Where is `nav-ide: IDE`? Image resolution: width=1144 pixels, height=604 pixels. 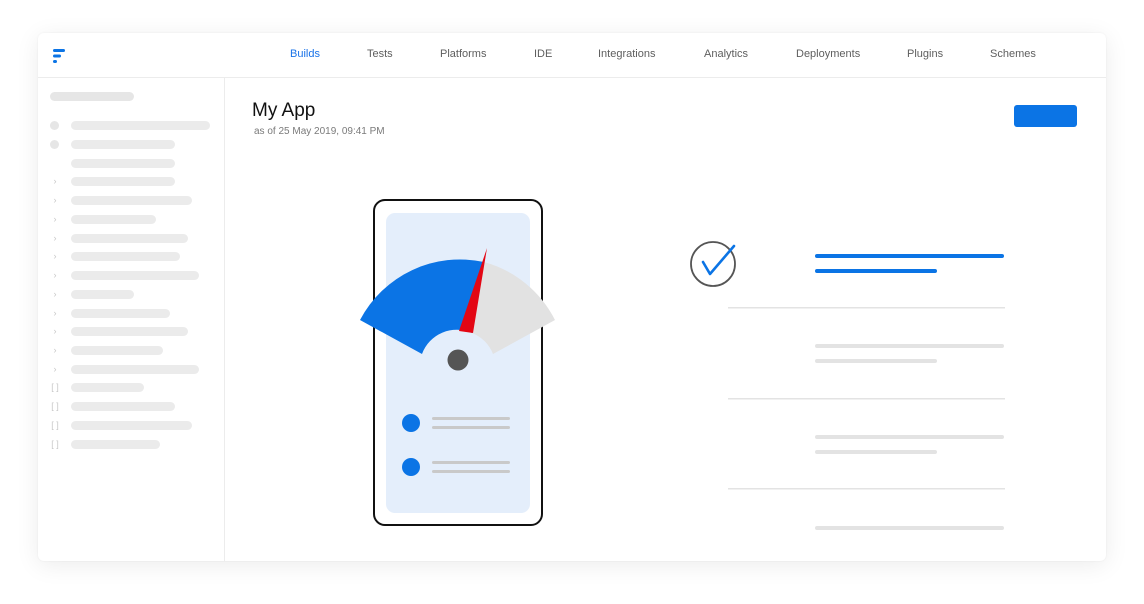 nav-ide: IDE is located at coordinates (543, 54).